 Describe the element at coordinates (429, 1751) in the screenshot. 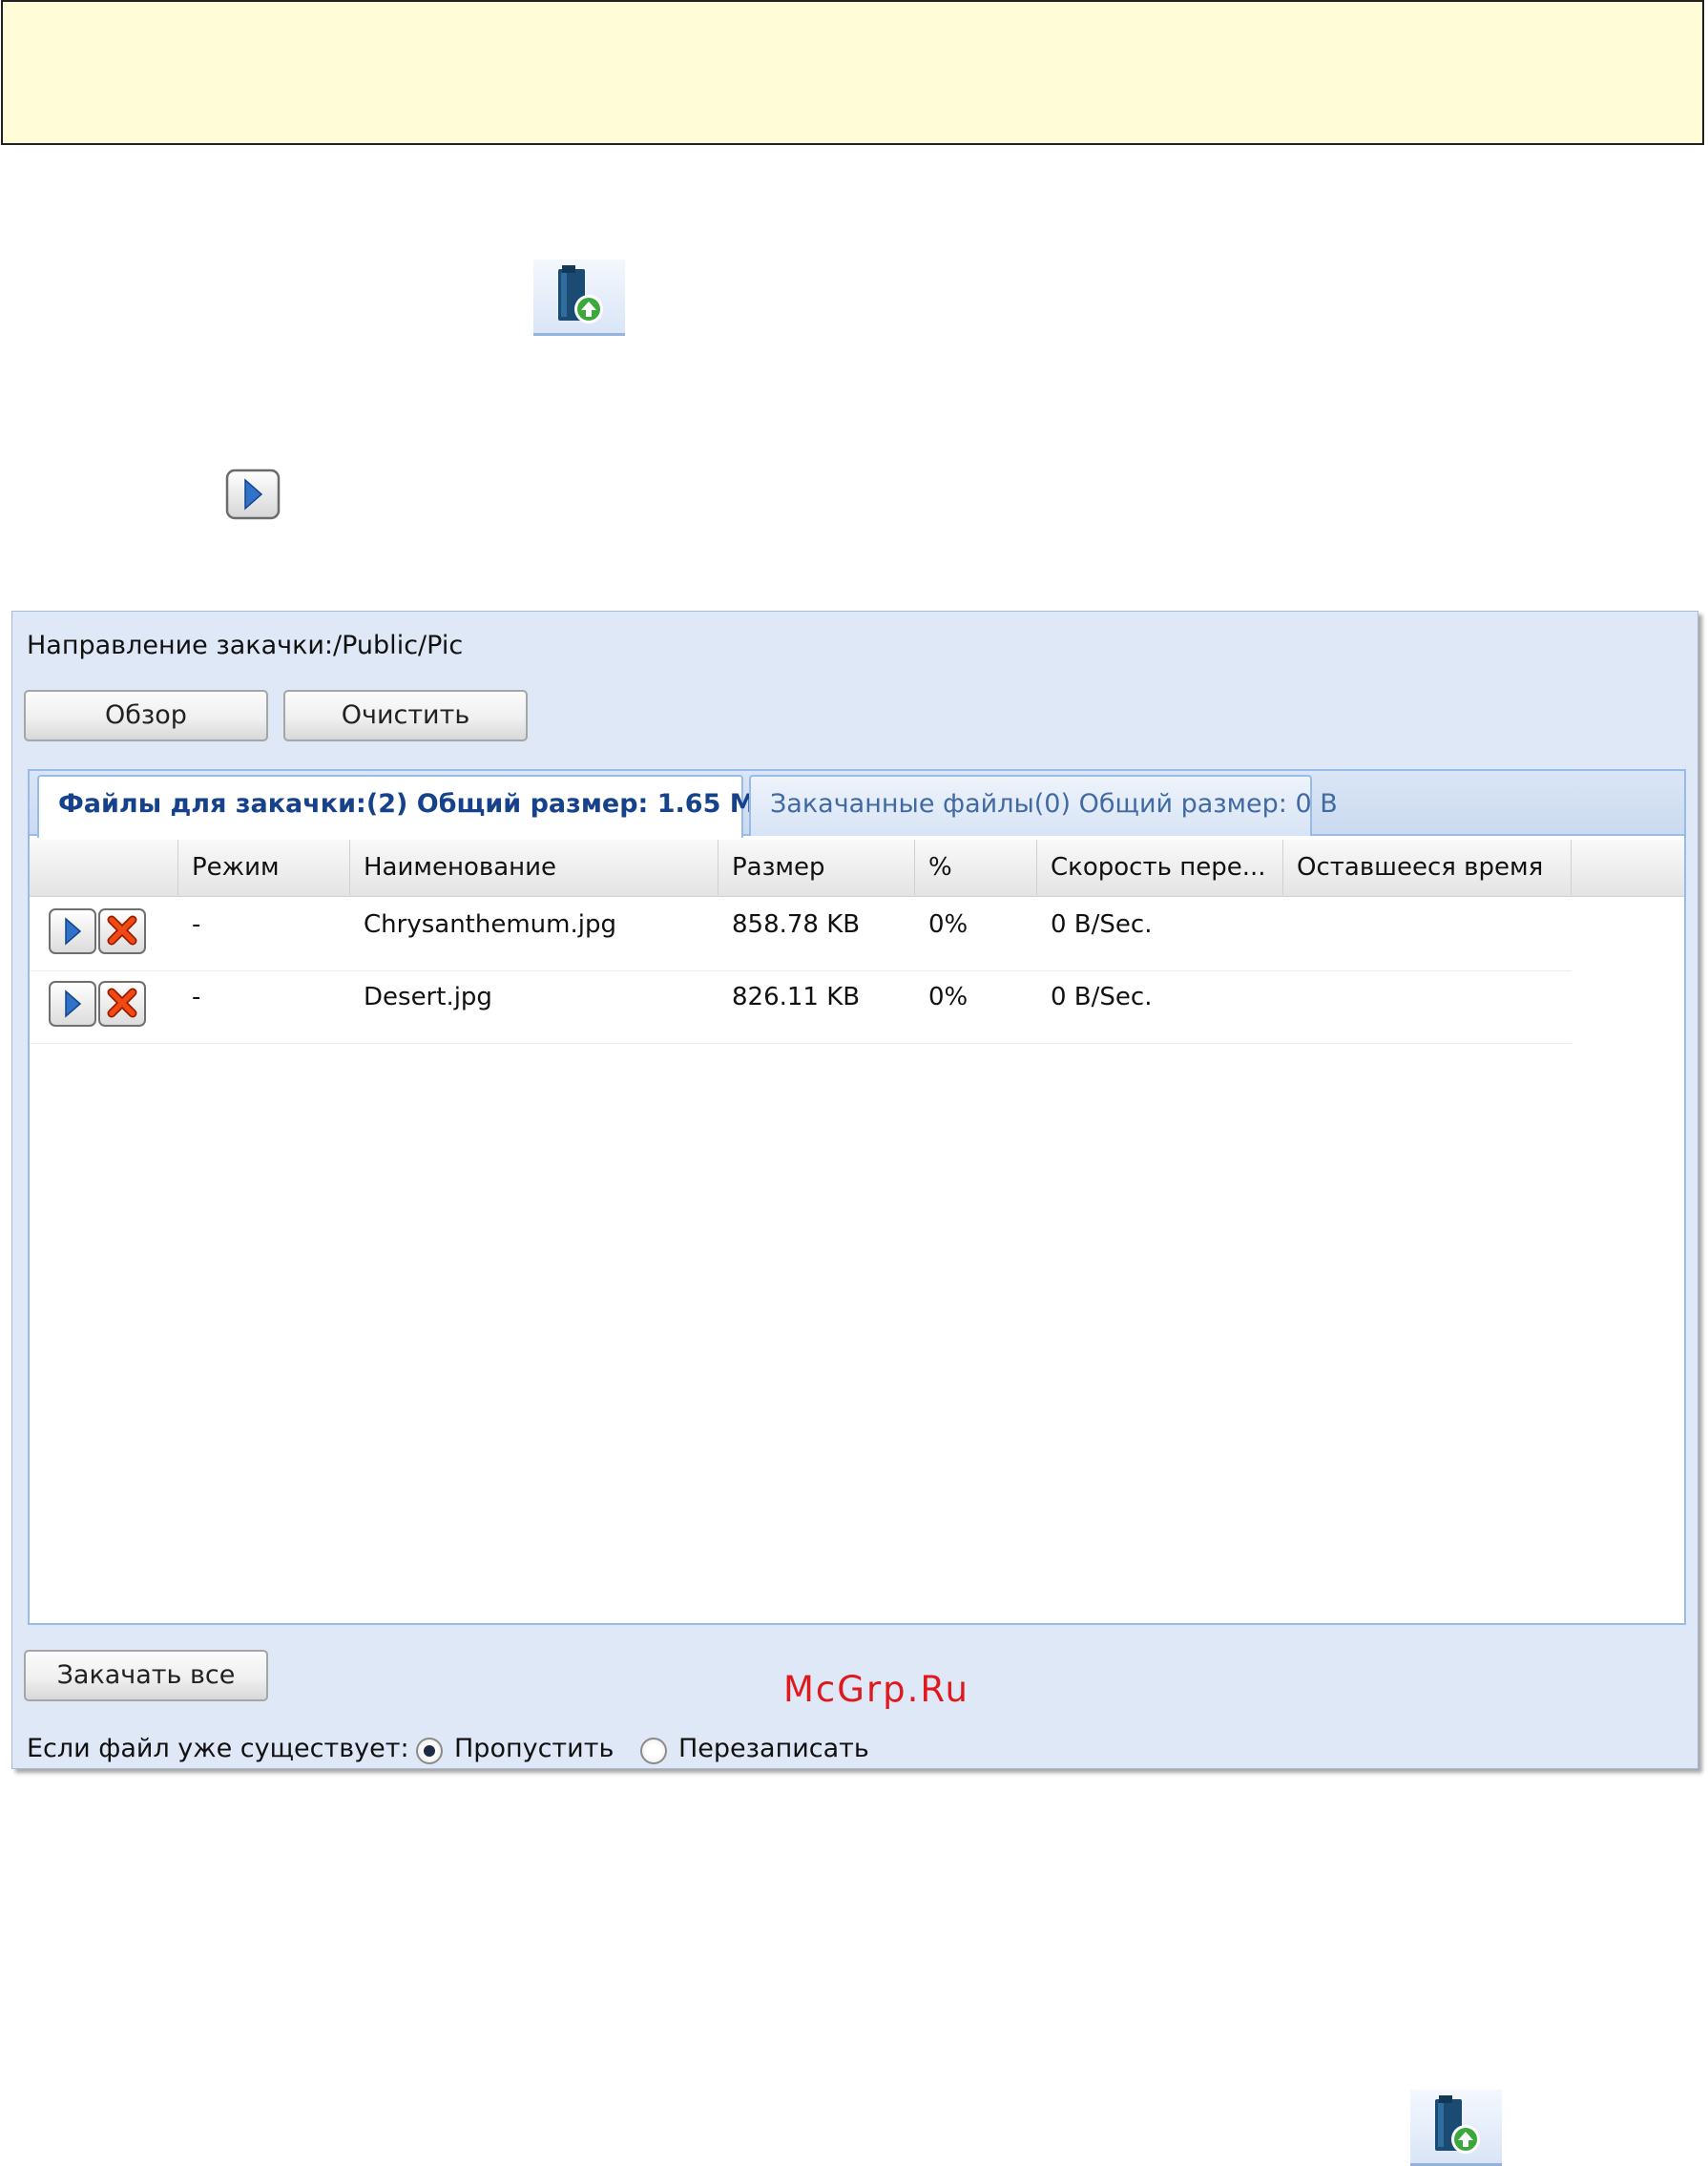

I see `skip-radio` at that location.